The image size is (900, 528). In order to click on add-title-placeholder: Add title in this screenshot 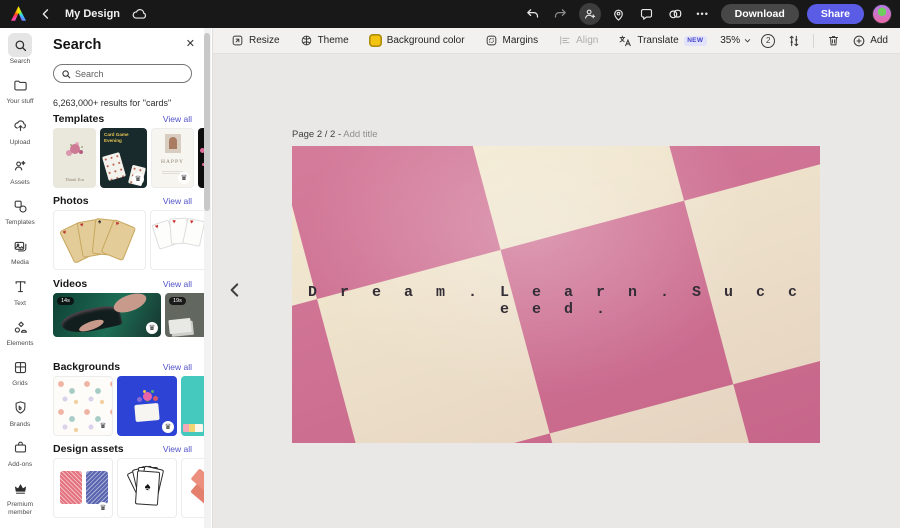, I will do `click(360, 134)`.